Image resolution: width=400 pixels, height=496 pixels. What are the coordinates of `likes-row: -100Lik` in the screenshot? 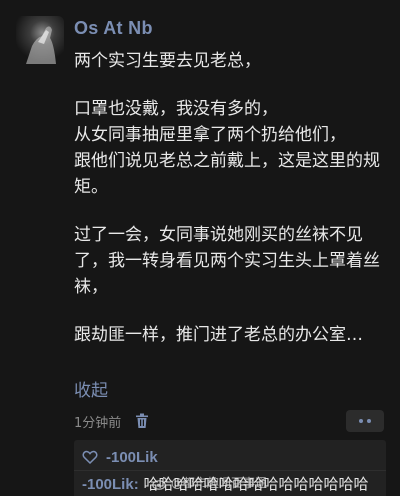 It's located at (120, 457).